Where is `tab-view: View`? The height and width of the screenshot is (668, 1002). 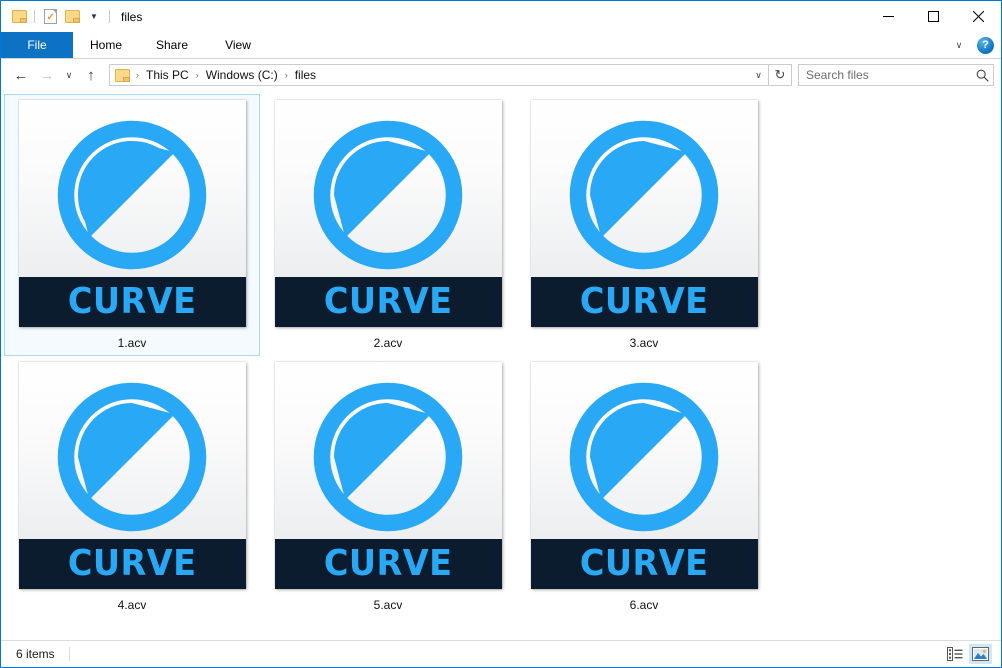
tab-view: View is located at coordinates (238, 45).